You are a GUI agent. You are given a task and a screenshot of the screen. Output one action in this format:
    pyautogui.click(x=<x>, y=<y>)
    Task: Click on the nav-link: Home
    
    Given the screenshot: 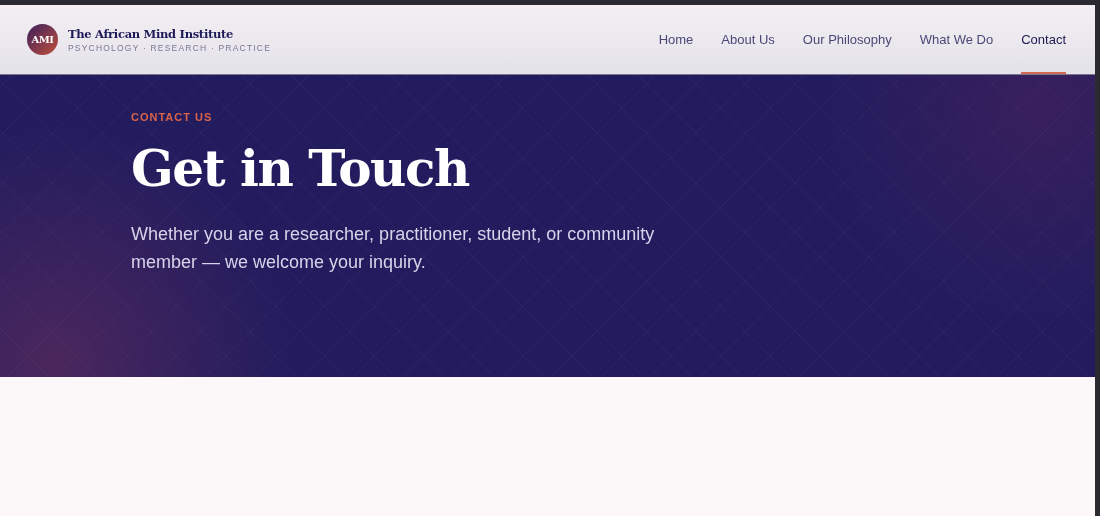 What is the action you would take?
    pyautogui.click(x=676, y=39)
    